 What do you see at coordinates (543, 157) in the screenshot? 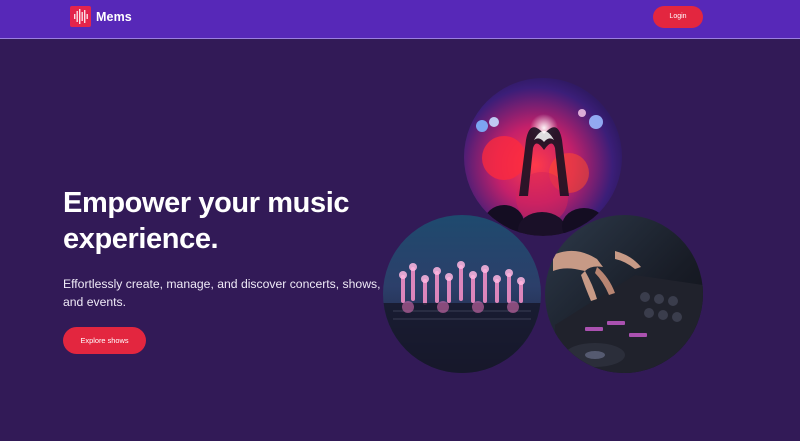
I see `heart-hands-concert-photo` at bounding box center [543, 157].